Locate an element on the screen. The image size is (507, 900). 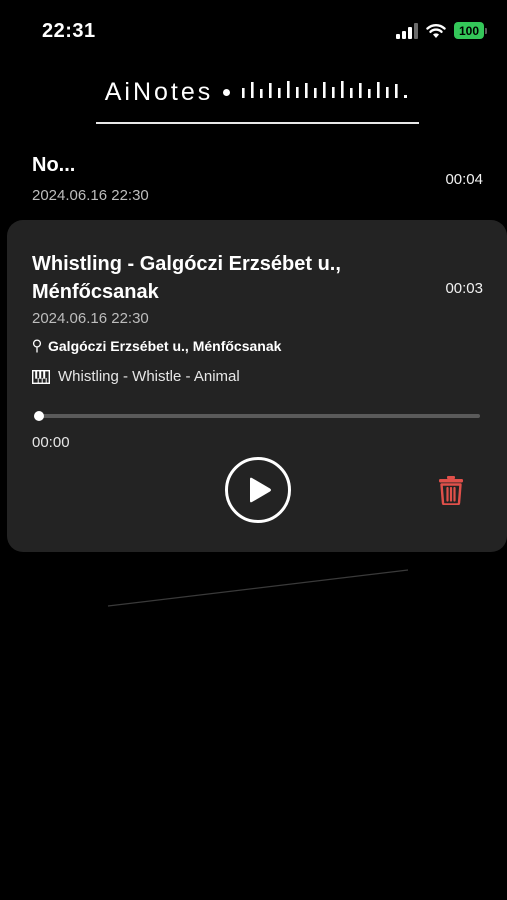
delete-button is located at coordinates (451, 491).